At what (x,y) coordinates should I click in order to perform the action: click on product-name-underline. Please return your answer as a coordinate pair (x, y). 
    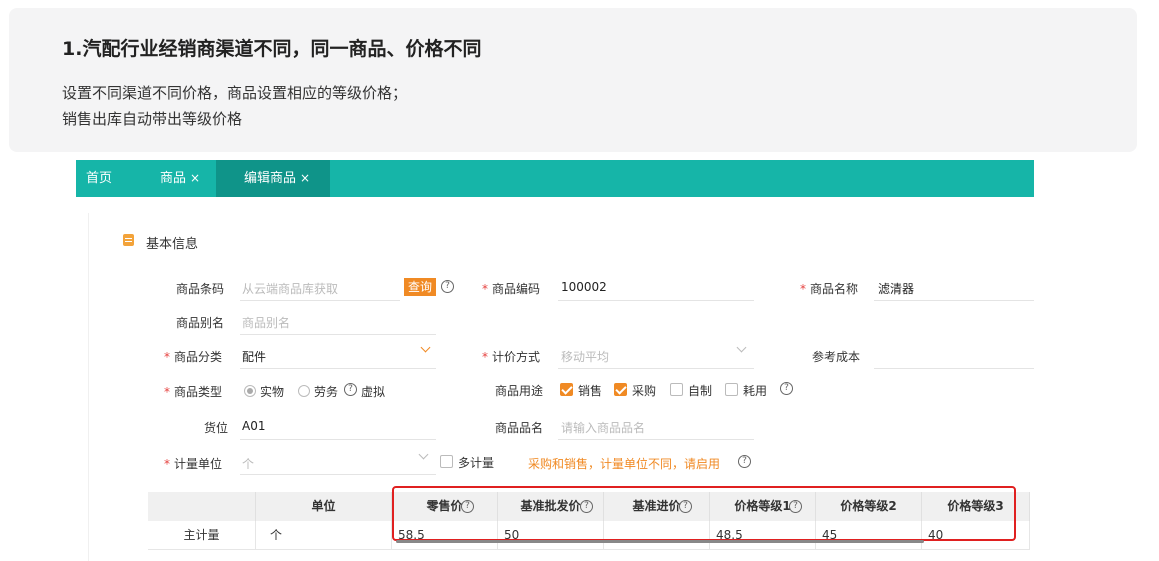
    Looking at the image, I should click on (656, 439).